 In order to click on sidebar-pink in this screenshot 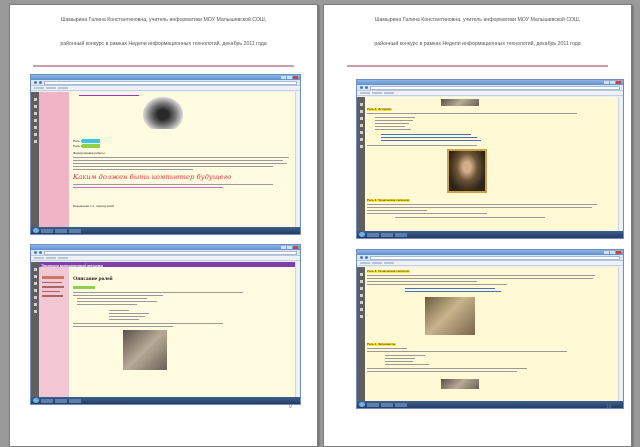, I will do `click(54, 159)`.